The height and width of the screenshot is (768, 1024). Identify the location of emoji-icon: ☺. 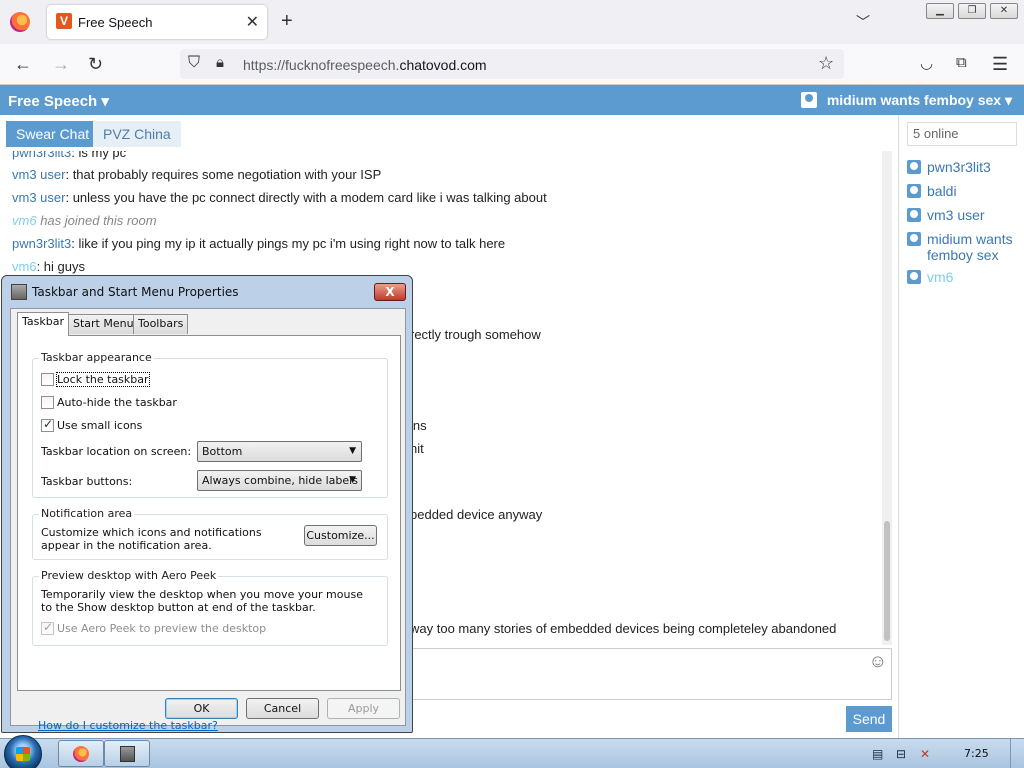
(878, 661).